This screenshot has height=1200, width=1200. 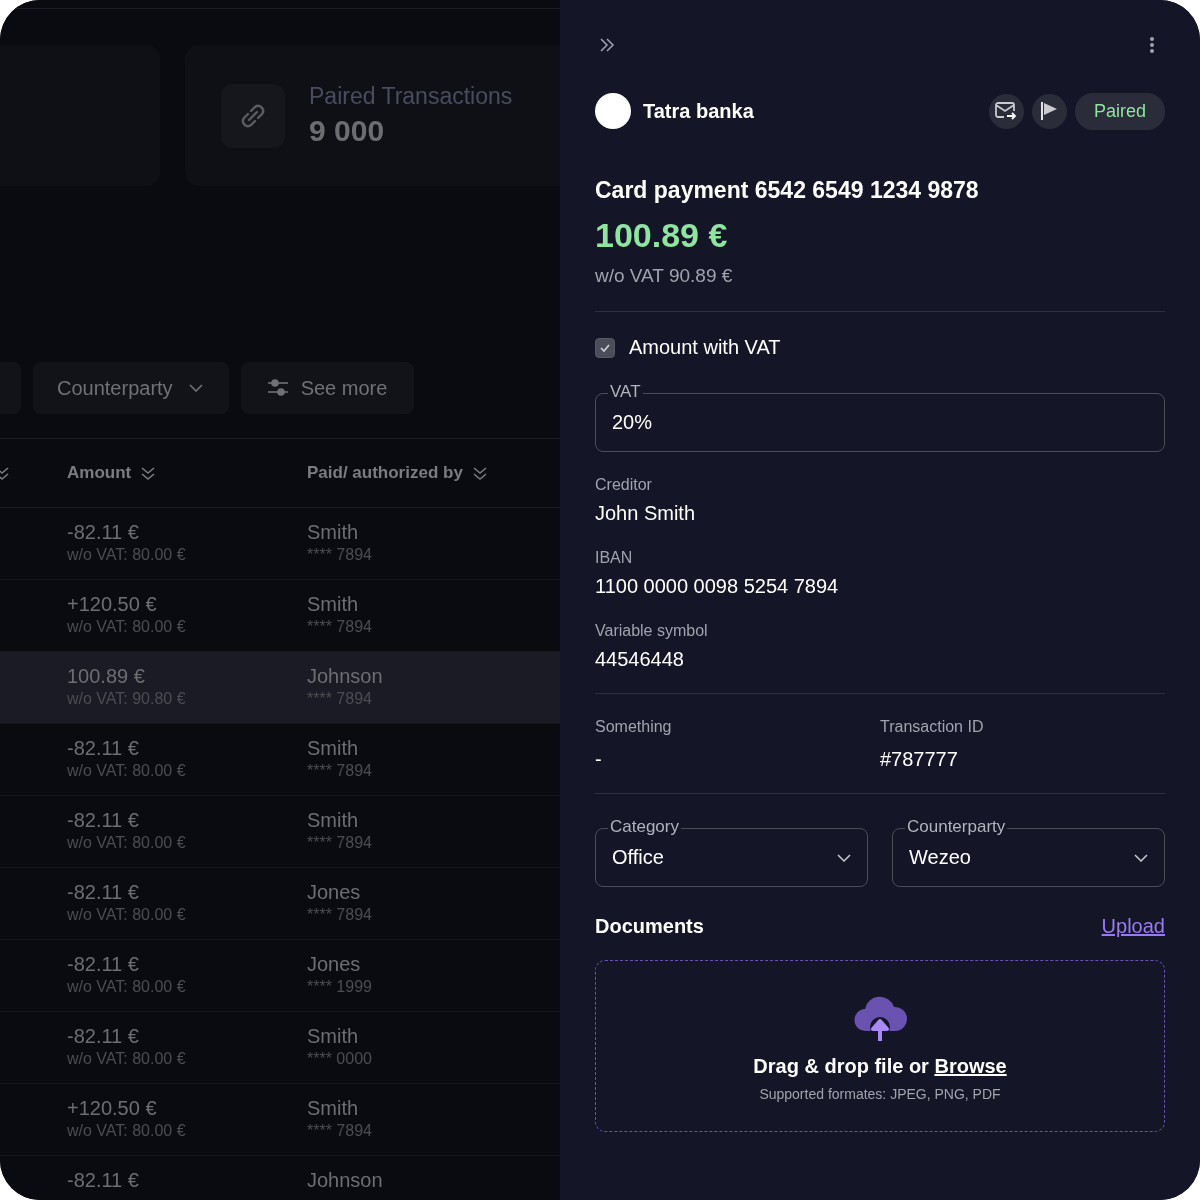 I want to click on column-header: Paid/ authorized by, so click(x=385, y=473).